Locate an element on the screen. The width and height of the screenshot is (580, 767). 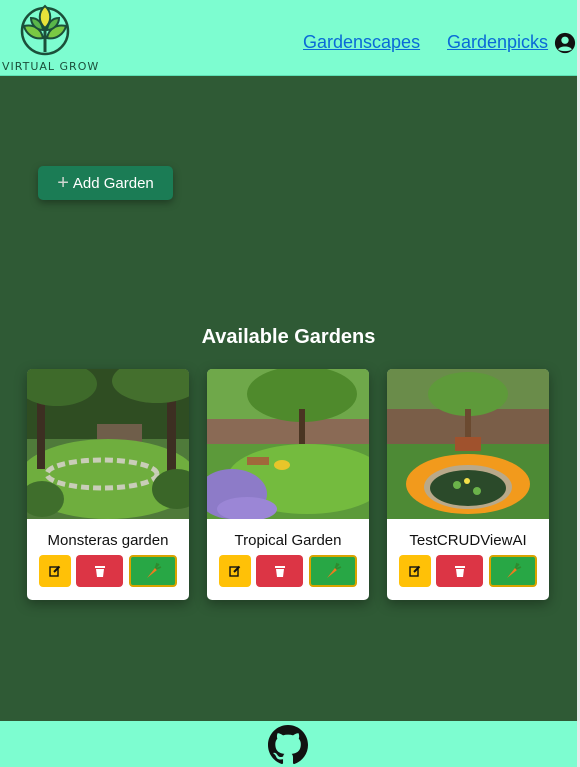
garden-name: TestCRUDViewAI is located at coordinates (468, 540).